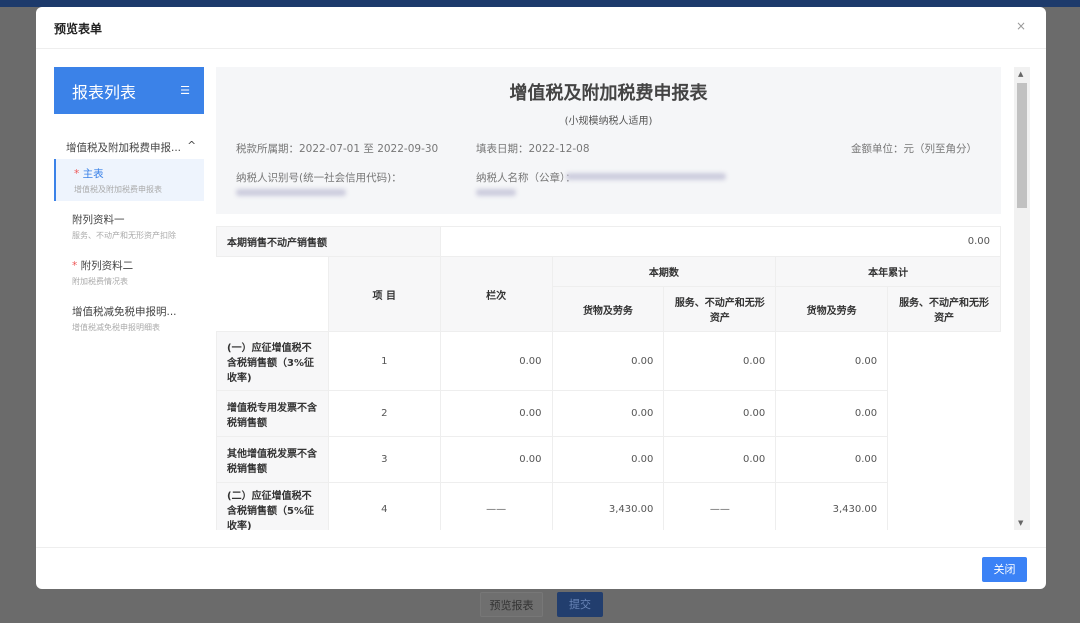 The height and width of the screenshot is (623, 1080). What do you see at coordinates (384, 361) in the screenshot?
I see `row-column-number: 1` at bounding box center [384, 361].